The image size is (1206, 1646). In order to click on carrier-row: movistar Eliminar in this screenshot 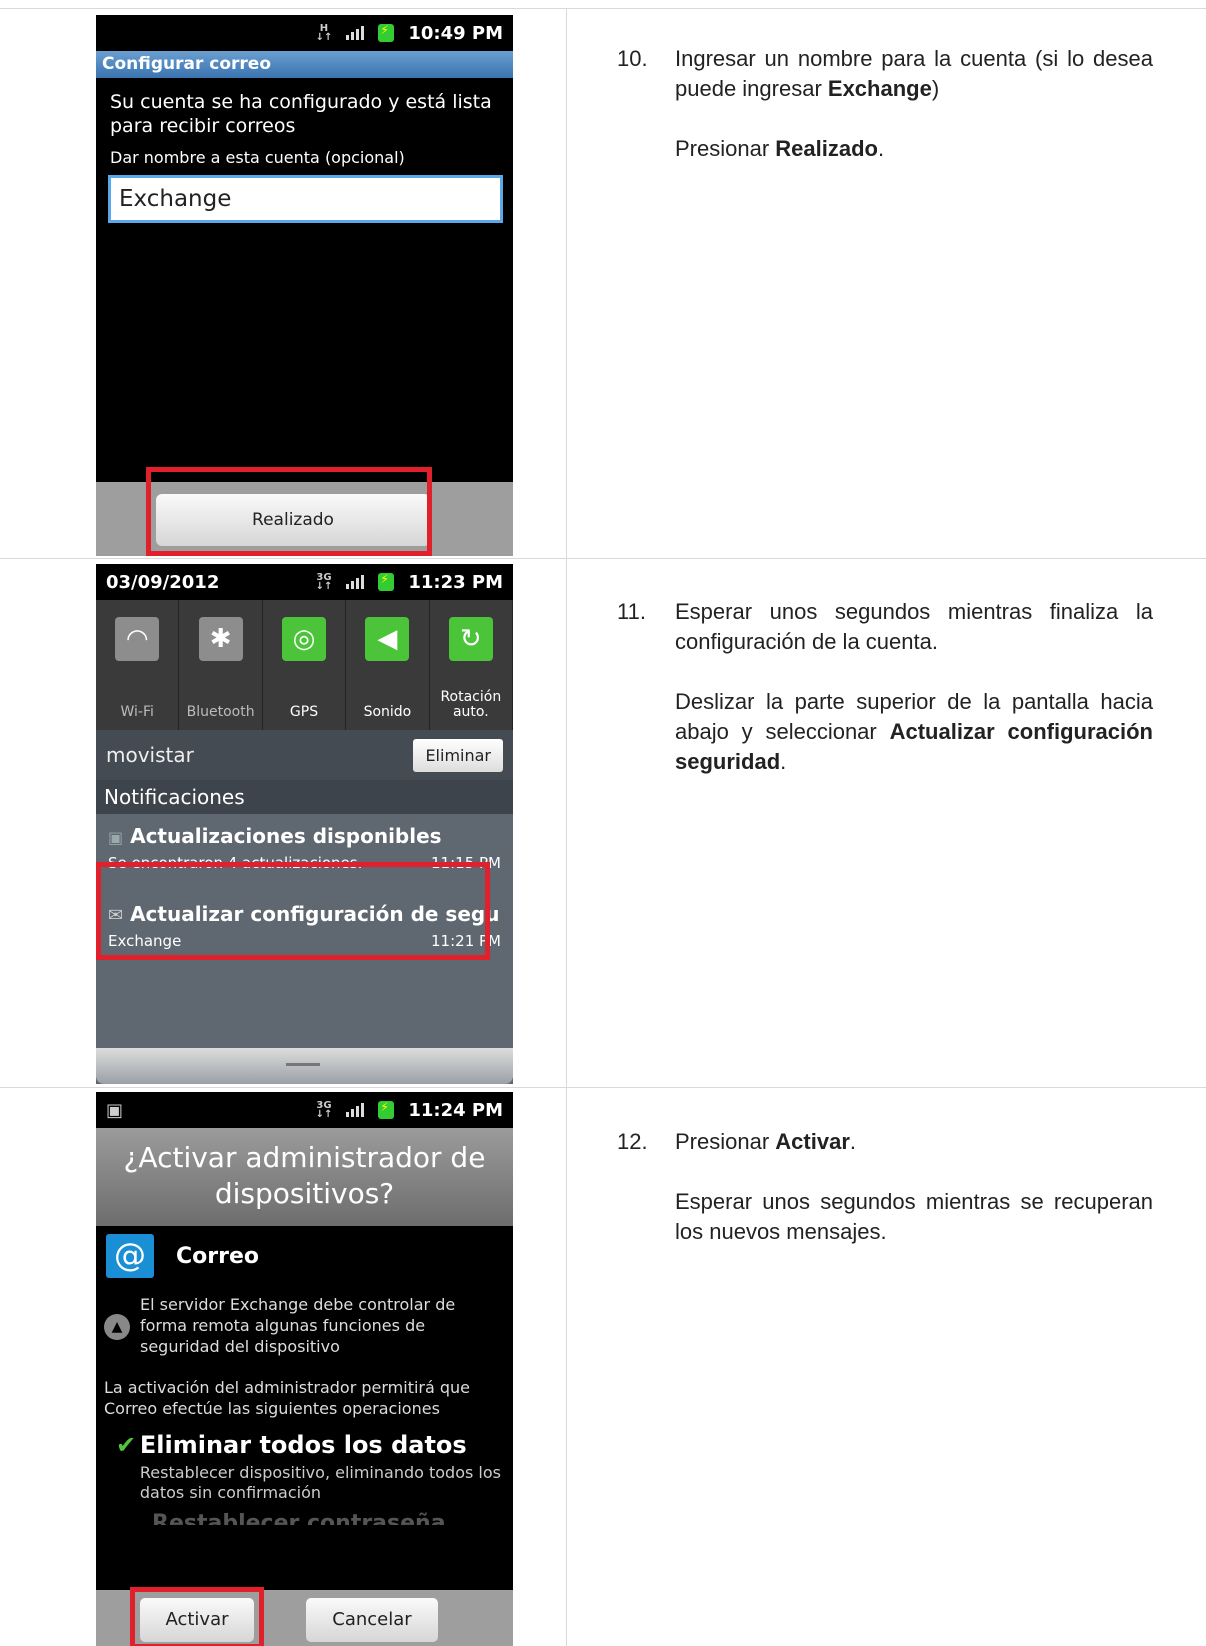, I will do `click(304, 755)`.